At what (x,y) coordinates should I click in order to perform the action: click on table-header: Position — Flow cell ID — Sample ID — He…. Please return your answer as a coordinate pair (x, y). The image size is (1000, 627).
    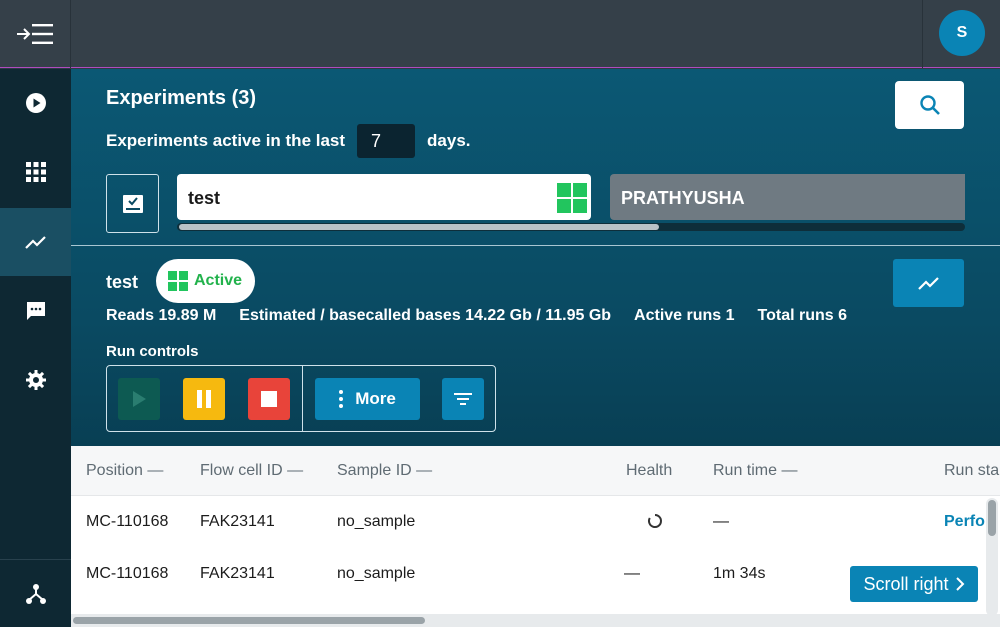
    Looking at the image, I should click on (535, 471).